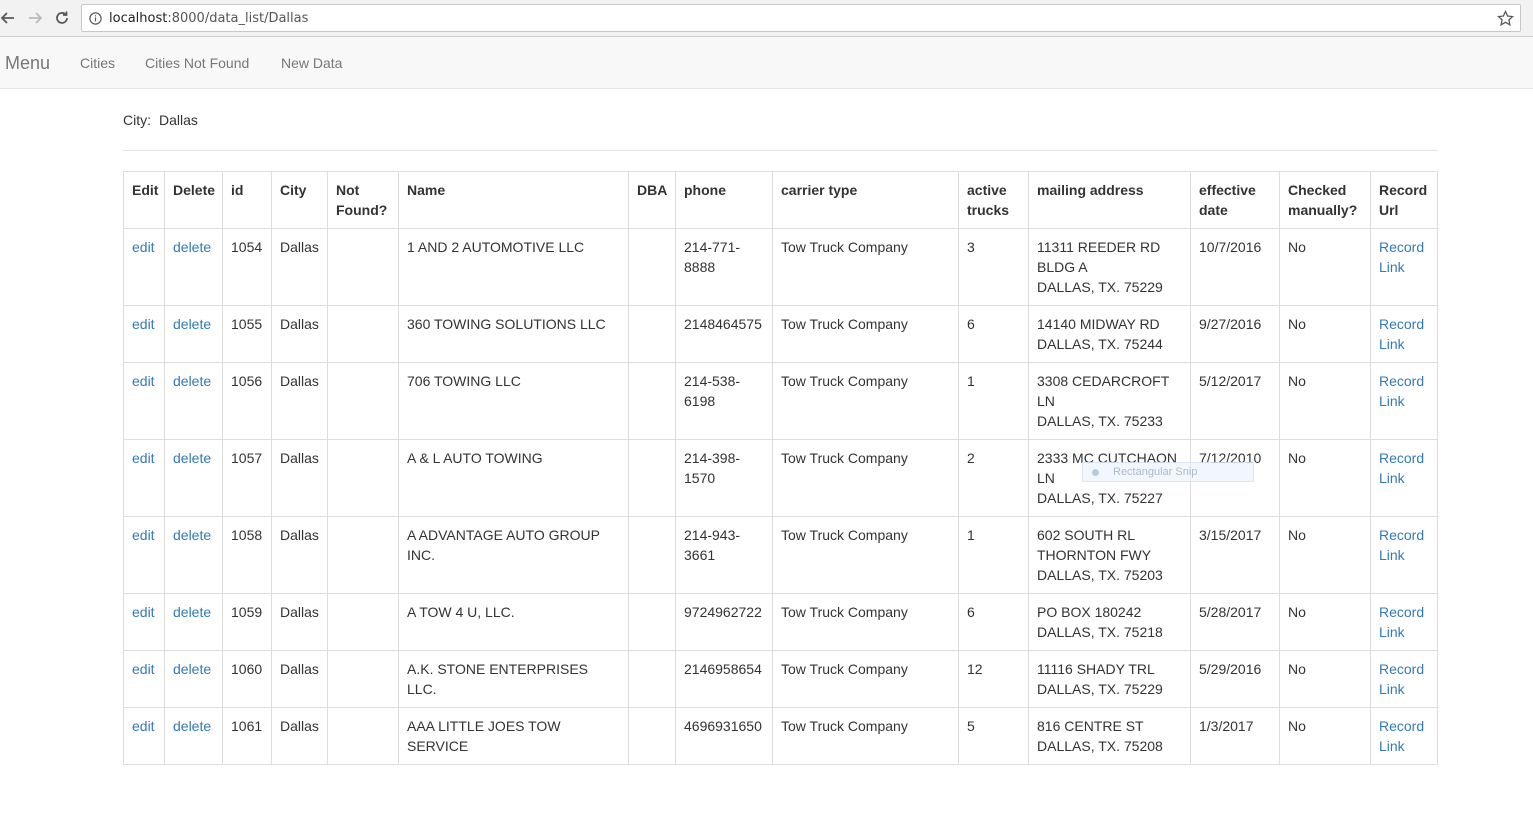 The width and height of the screenshot is (1533, 824). What do you see at coordinates (10, 18) in the screenshot?
I see `back-arrow-icon` at bounding box center [10, 18].